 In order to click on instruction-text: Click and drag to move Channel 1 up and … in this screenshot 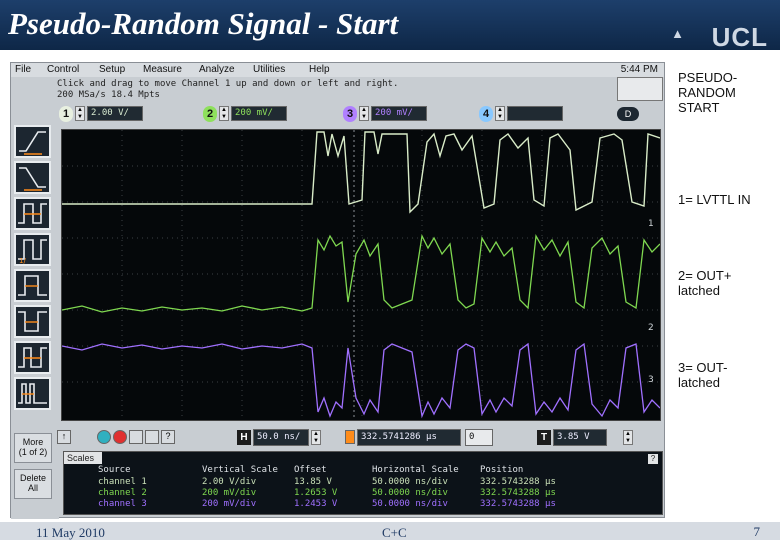, I will do `click(267, 90)`.